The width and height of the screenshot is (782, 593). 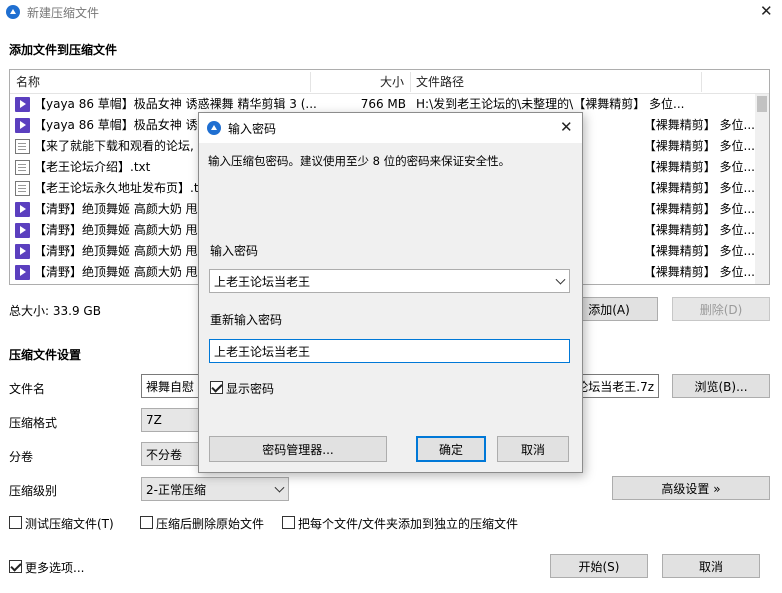 What do you see at coordinates (691, 488) in the screenshot?
I see `advanced-settings-button: 高级设置 »` at bounding box center [691, 488].